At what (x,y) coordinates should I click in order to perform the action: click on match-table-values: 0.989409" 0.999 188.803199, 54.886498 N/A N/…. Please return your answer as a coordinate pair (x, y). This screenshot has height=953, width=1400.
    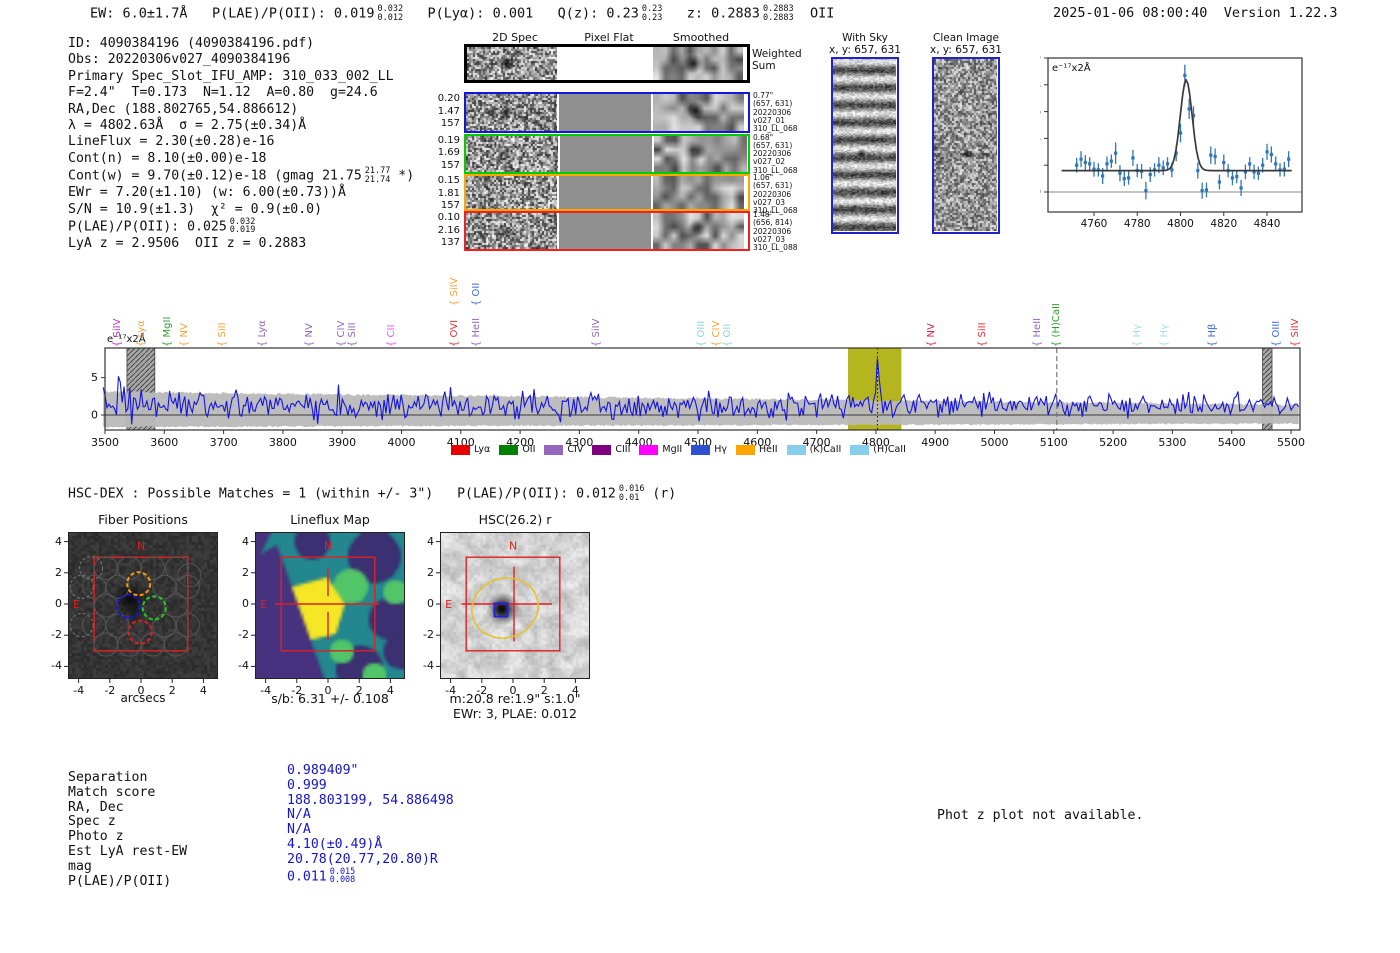
    Looking at the image, I should click on (370, 824).